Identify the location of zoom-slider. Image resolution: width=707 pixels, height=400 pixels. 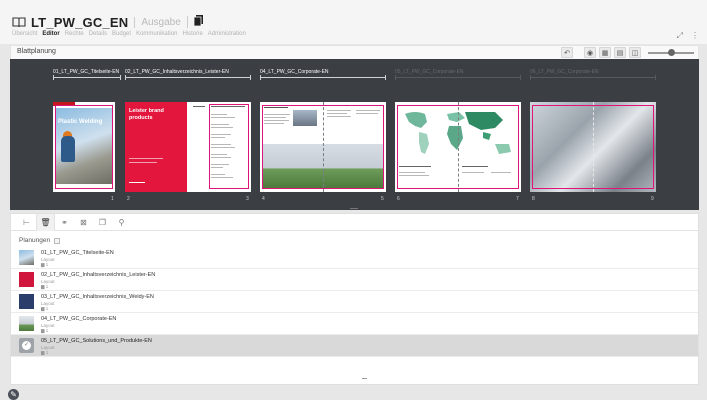
(671, 52).